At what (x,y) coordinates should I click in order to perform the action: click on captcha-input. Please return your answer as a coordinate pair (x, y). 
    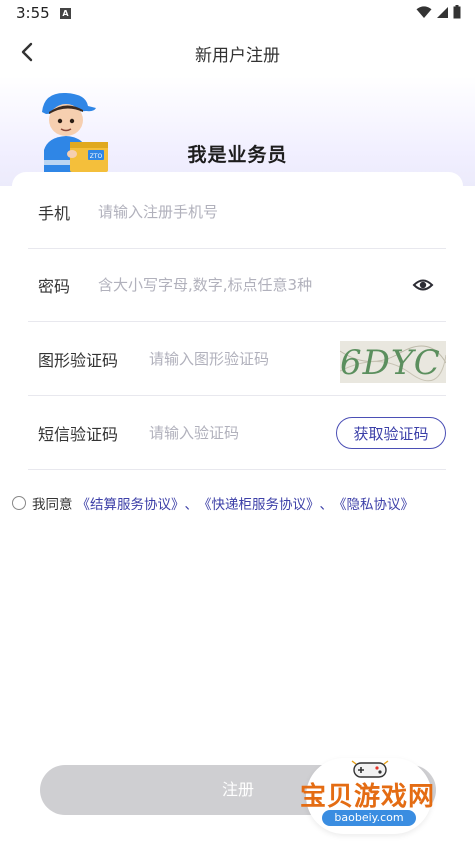
    Looking at the image, I should click on (239, 359).